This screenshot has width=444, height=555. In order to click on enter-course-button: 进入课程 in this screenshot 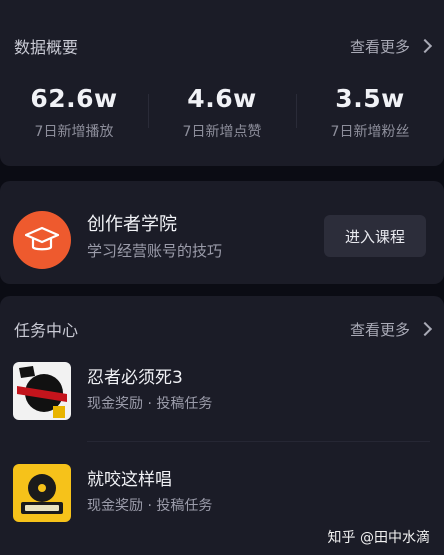, I will do `click(375, 236)`.